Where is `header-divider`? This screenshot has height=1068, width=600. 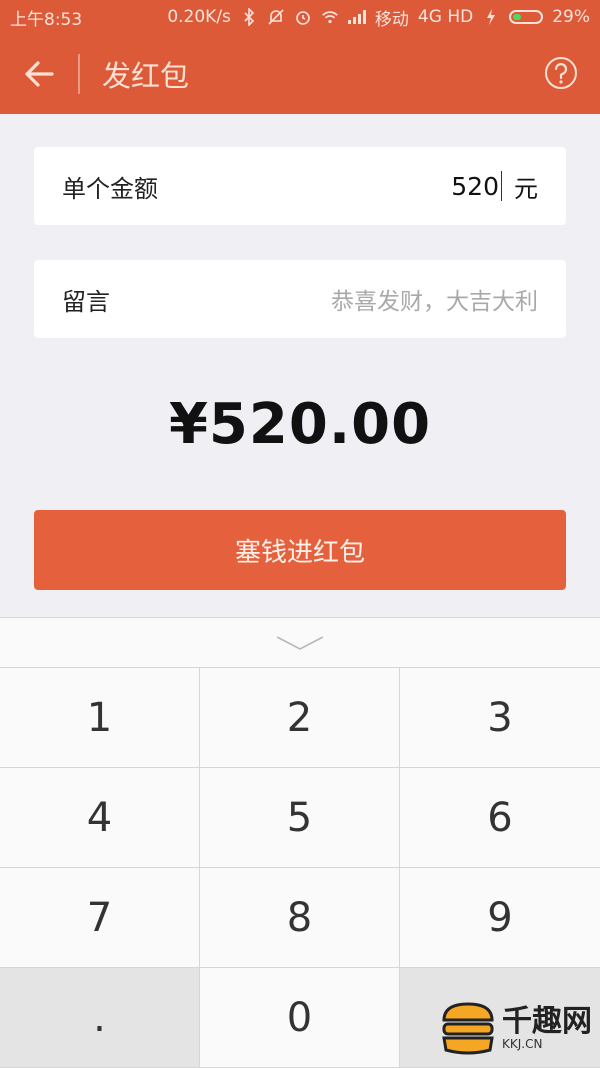 header-divider is located at coordinates (79, 74).